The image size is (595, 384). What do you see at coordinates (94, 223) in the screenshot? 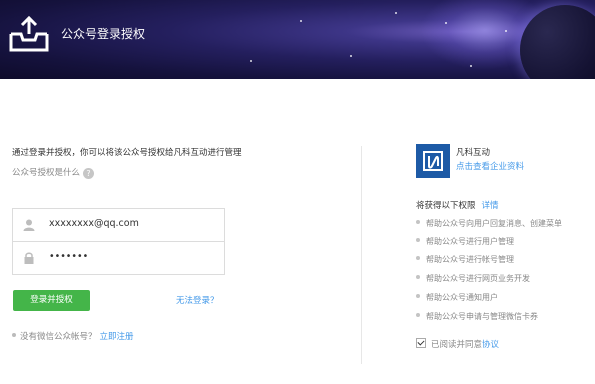
I see `username-value: xxxxxxxx@qq.com` at bounding box center [94, 223].